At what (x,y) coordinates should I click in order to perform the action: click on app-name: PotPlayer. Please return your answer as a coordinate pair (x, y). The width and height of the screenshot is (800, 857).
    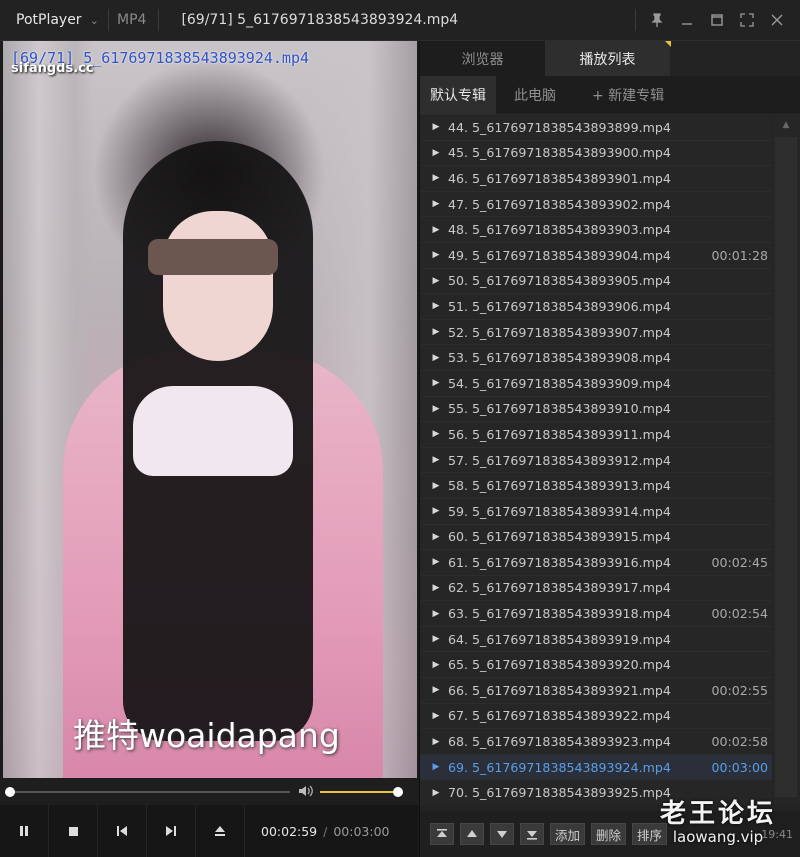
    Looking at the image, I should click on (49, 20).